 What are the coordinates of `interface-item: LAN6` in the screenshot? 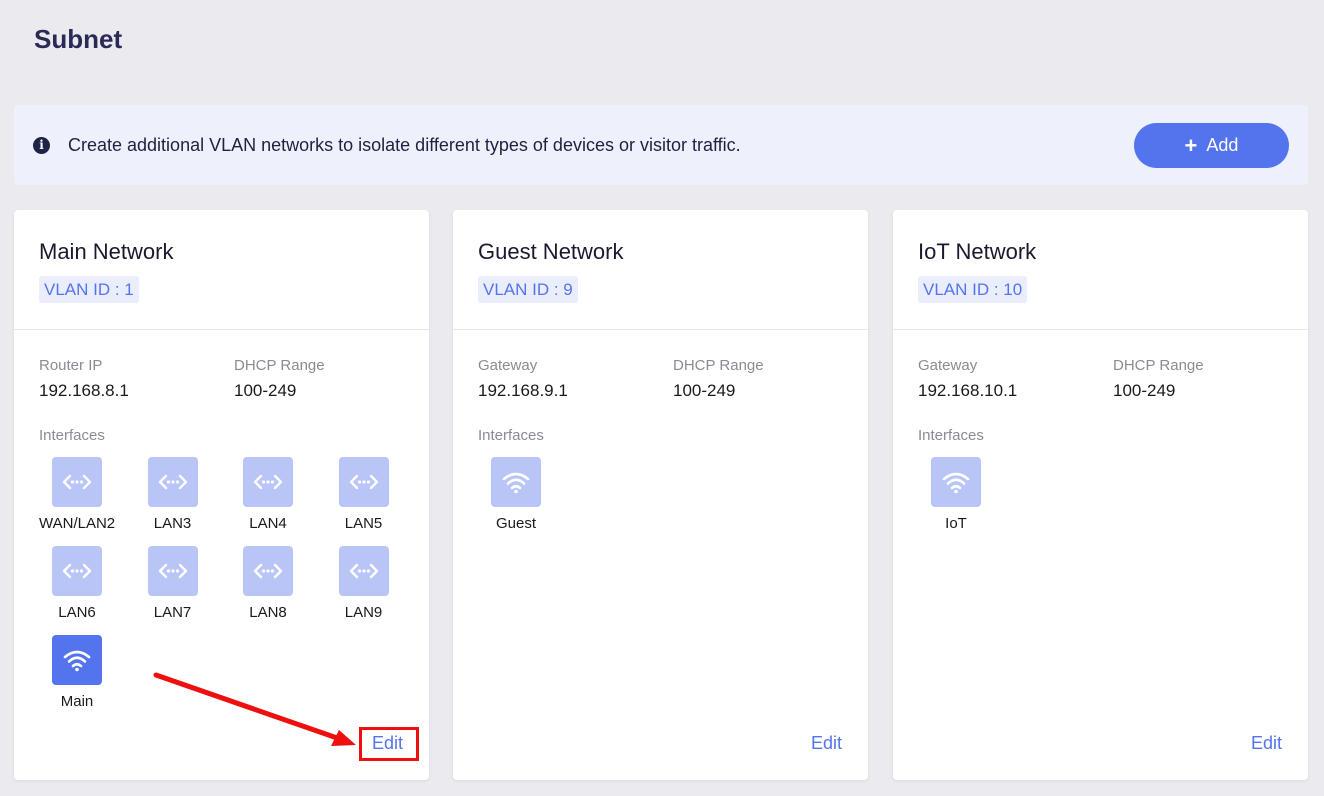 It's located at (77, 586).